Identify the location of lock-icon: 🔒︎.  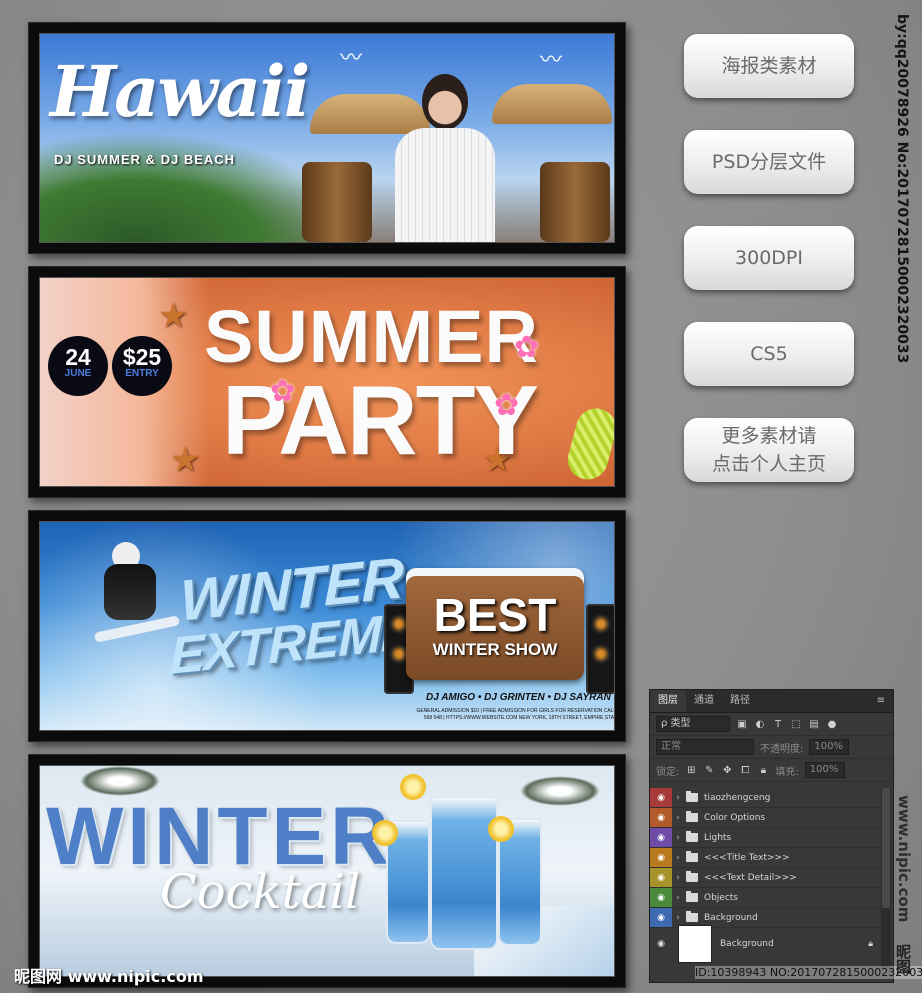
(870, 944).